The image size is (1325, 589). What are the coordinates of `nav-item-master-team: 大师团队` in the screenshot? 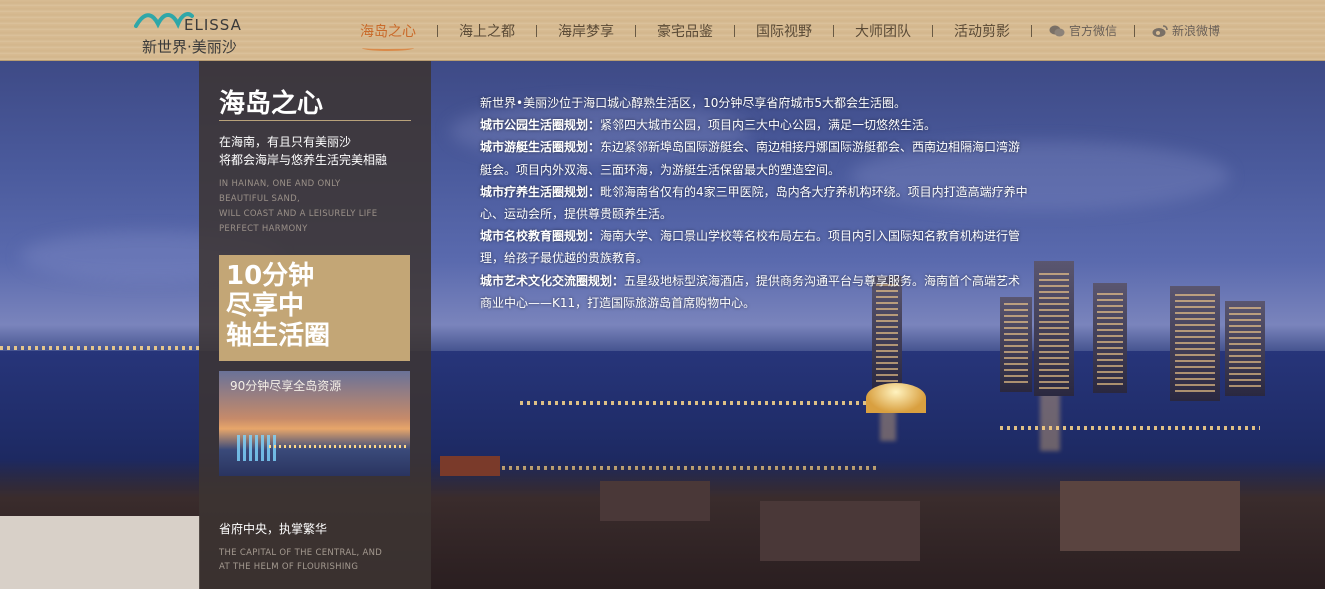 It's located at (883, 30).